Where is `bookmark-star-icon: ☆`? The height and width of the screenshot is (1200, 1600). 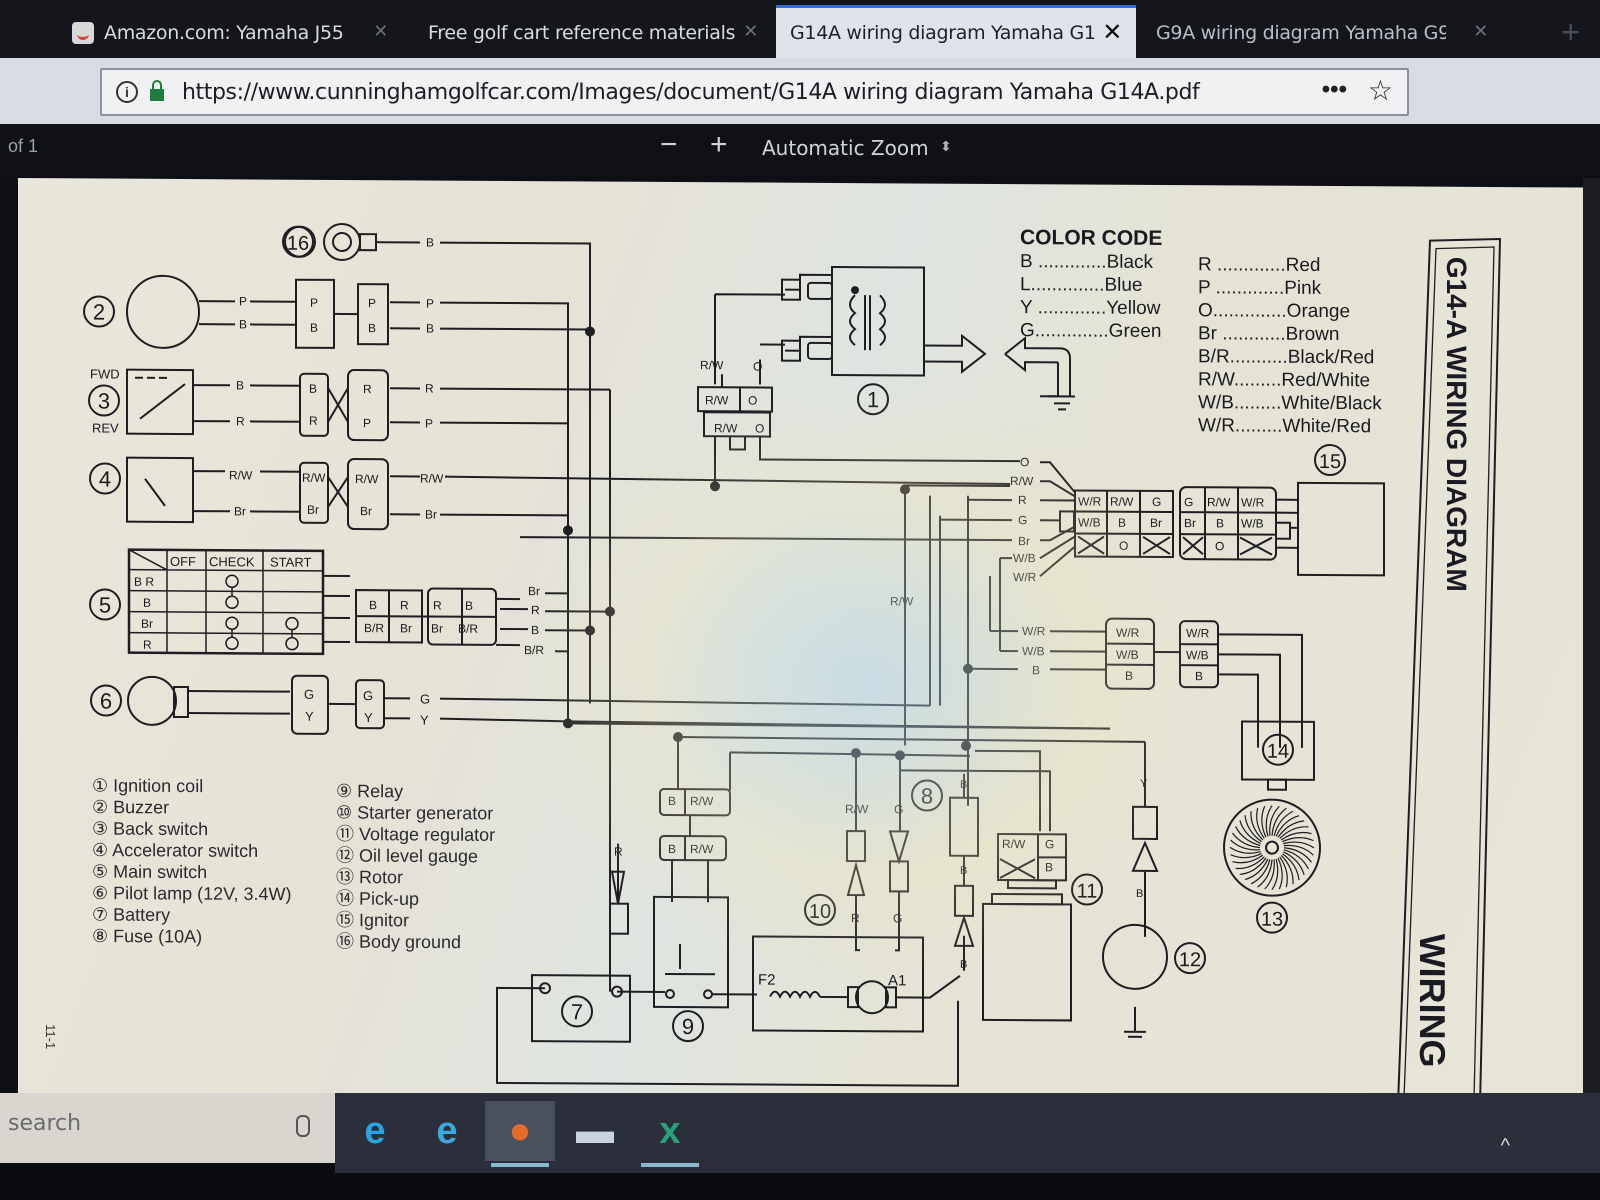 bookmark-star-icon: ☆ is located at coordinates (1380, 90).